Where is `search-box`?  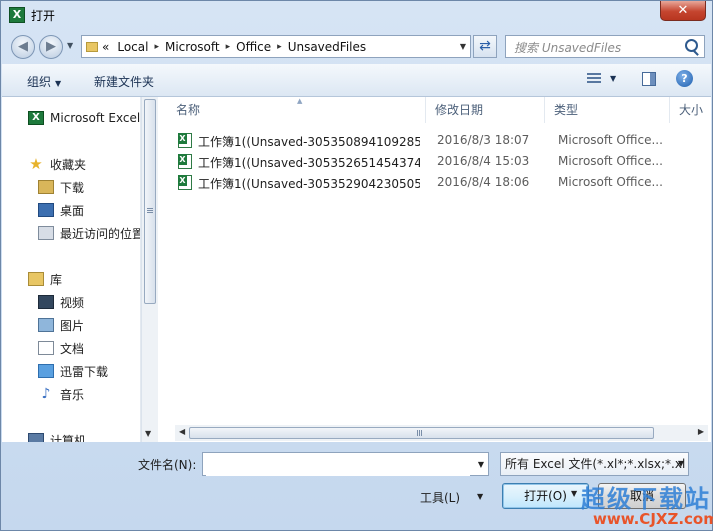
search-box is located at coordinates (605, 46).